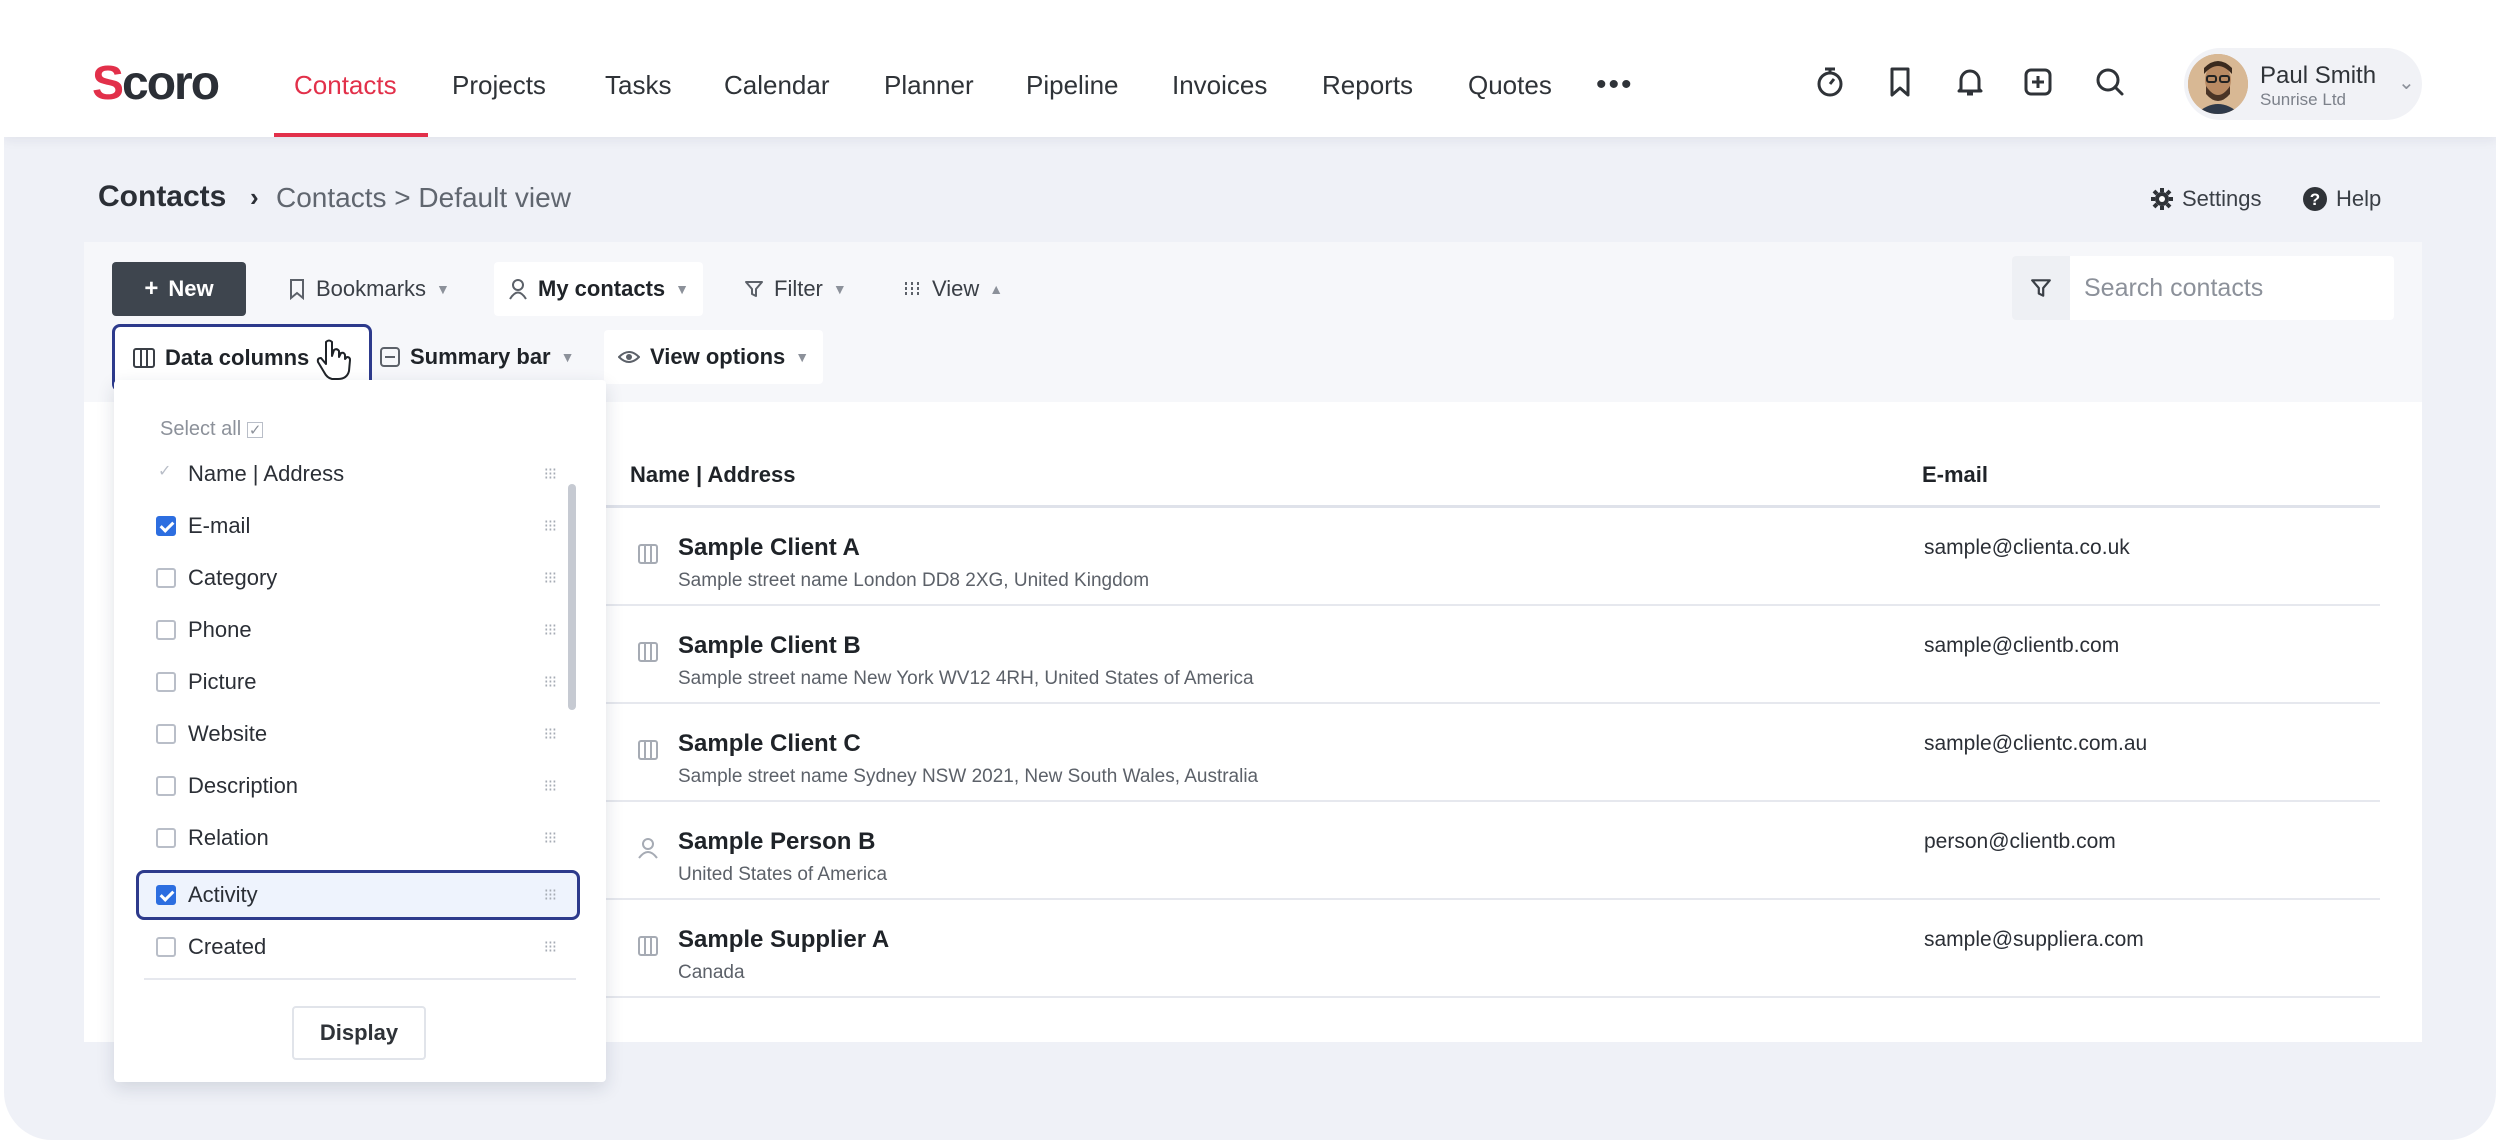 This screenshot has height=1146, width=2500. What do you see at coordinates (351, 135) in the screenshot?
I see `active-tab-indicator` at bounding box center [351, 135].